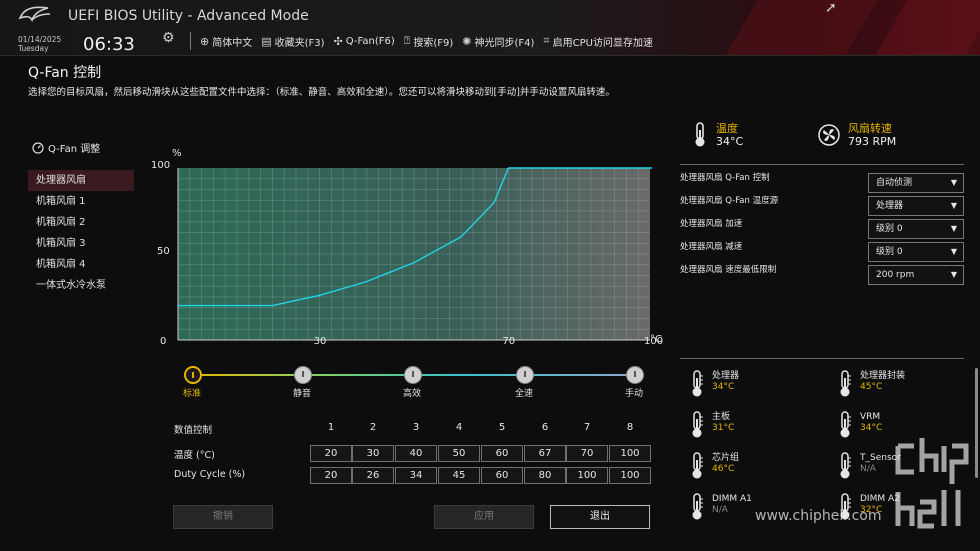  What do you see at coordinates (177, 153) in the screenshot?
I see `y-axis-label: %` at bounding box center [177, 153].